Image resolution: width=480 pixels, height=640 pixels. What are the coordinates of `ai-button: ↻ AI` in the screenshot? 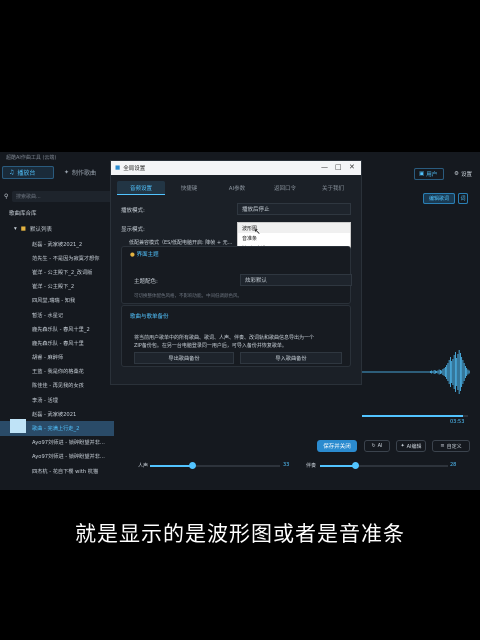 It's located at (377, 446).